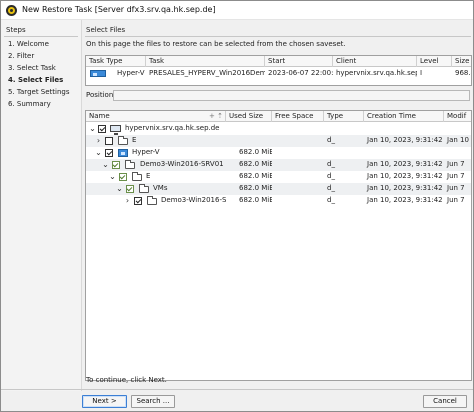  Describe the element at coordinates (160, 188) in the screenshot. I see `tree-row-name: VMs` at that location.